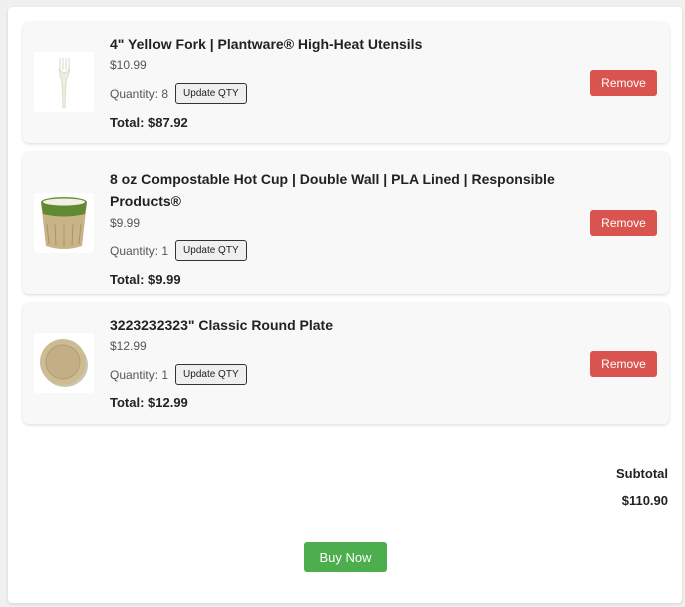 Image resolution: width=685 pixels, height=607 pixels. I want to click on product-title: 3223232323" Classic Round Plate, so click(350, 325).